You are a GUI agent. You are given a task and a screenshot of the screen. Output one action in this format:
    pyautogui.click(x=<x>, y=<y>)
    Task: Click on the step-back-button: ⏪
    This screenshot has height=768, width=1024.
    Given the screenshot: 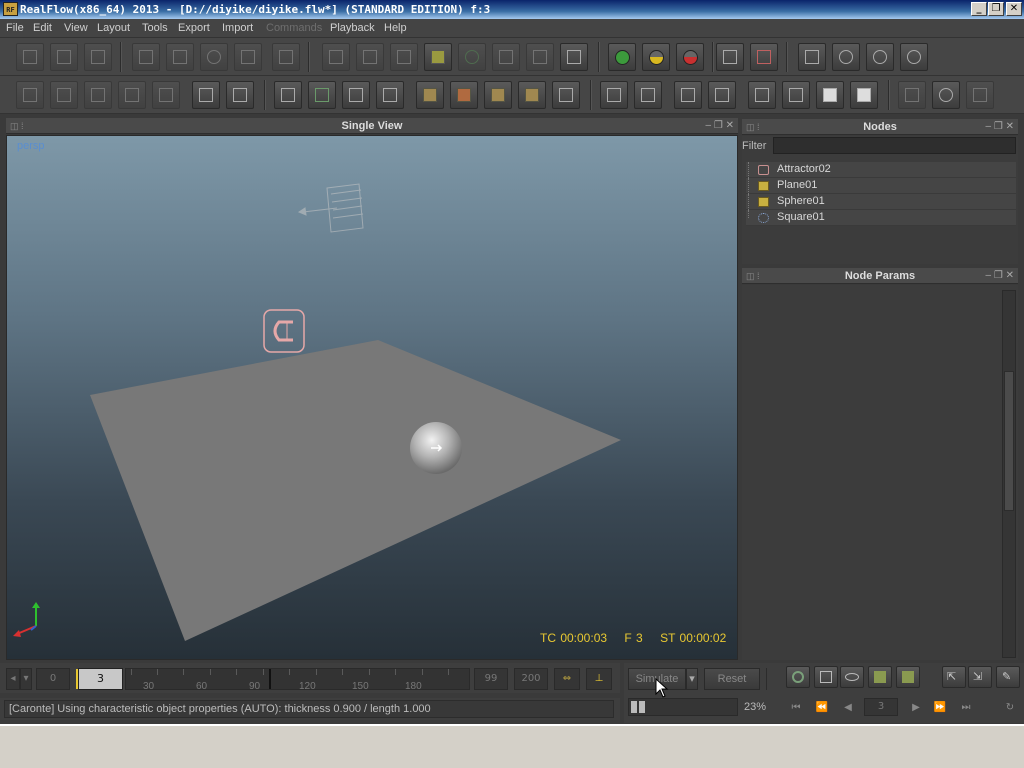 What is the action you would take?
    pyautogui.click(x=822, y=708)
    